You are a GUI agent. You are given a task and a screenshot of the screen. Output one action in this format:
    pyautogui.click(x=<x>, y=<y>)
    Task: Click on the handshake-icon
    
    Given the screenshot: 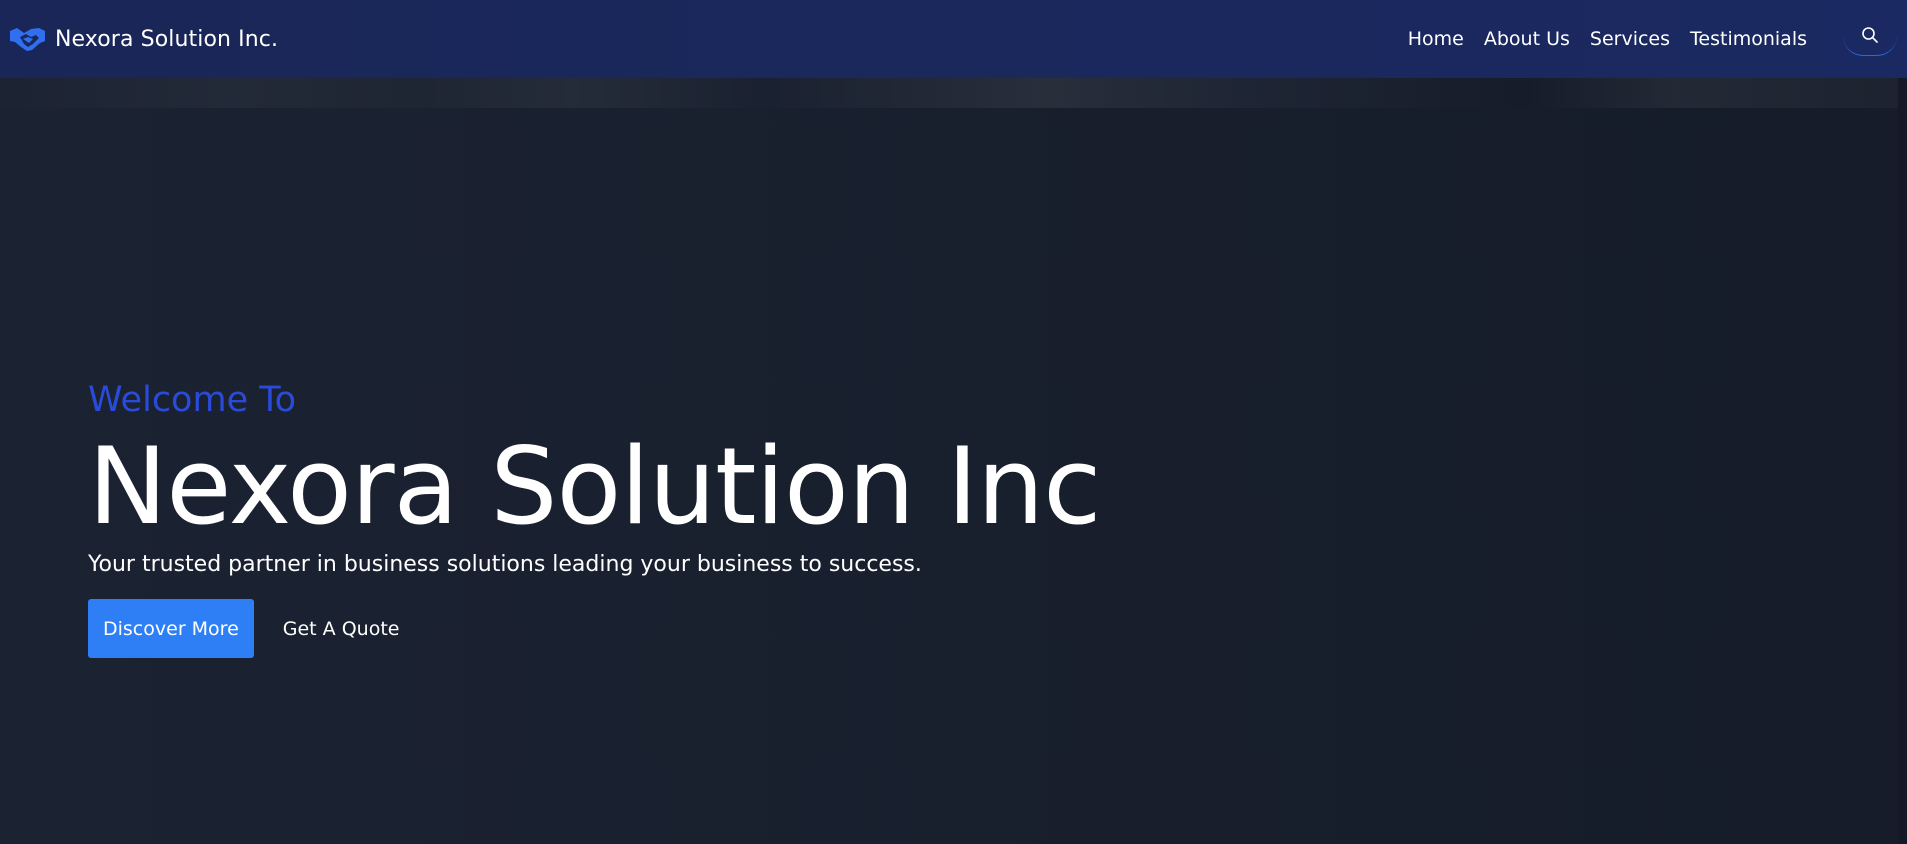 What is the action you would take?
    pyautogui.click(x=27, y=39)
    